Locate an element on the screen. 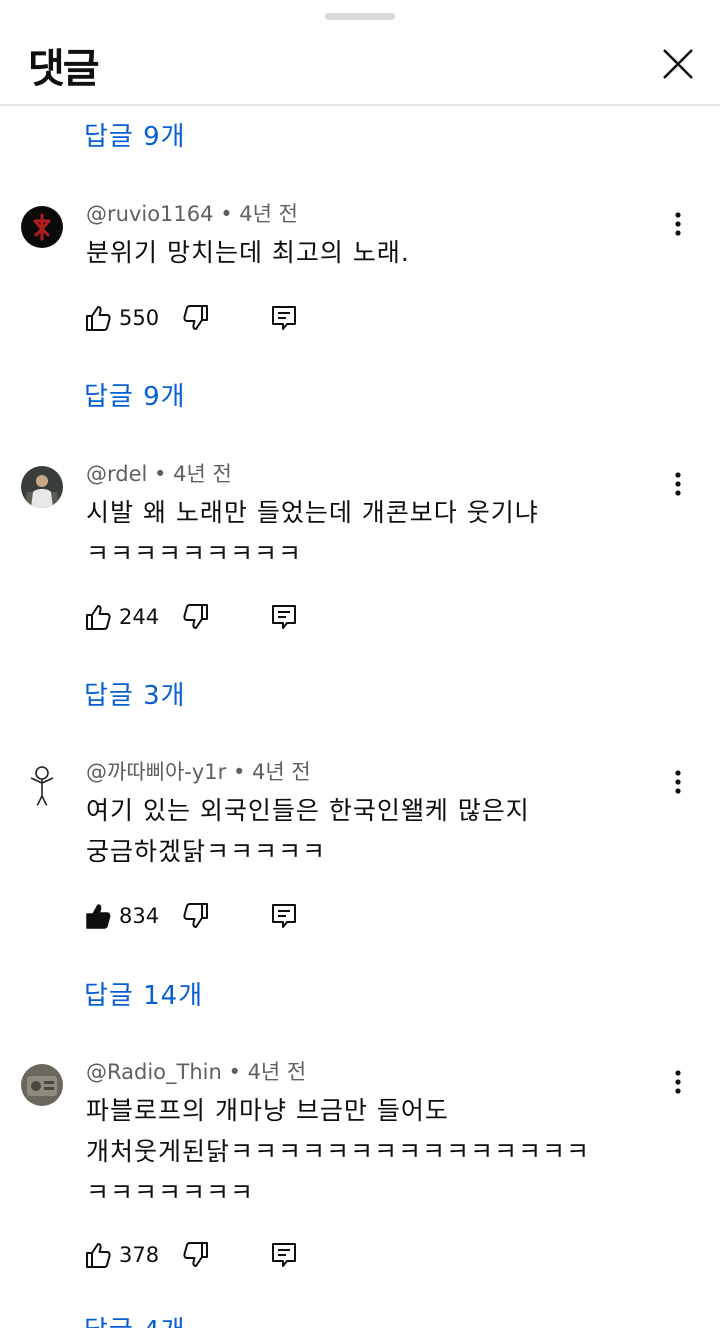 This screenshot has height=1328, width=720. stick-figure-icon is located at coordinates (42, 785).